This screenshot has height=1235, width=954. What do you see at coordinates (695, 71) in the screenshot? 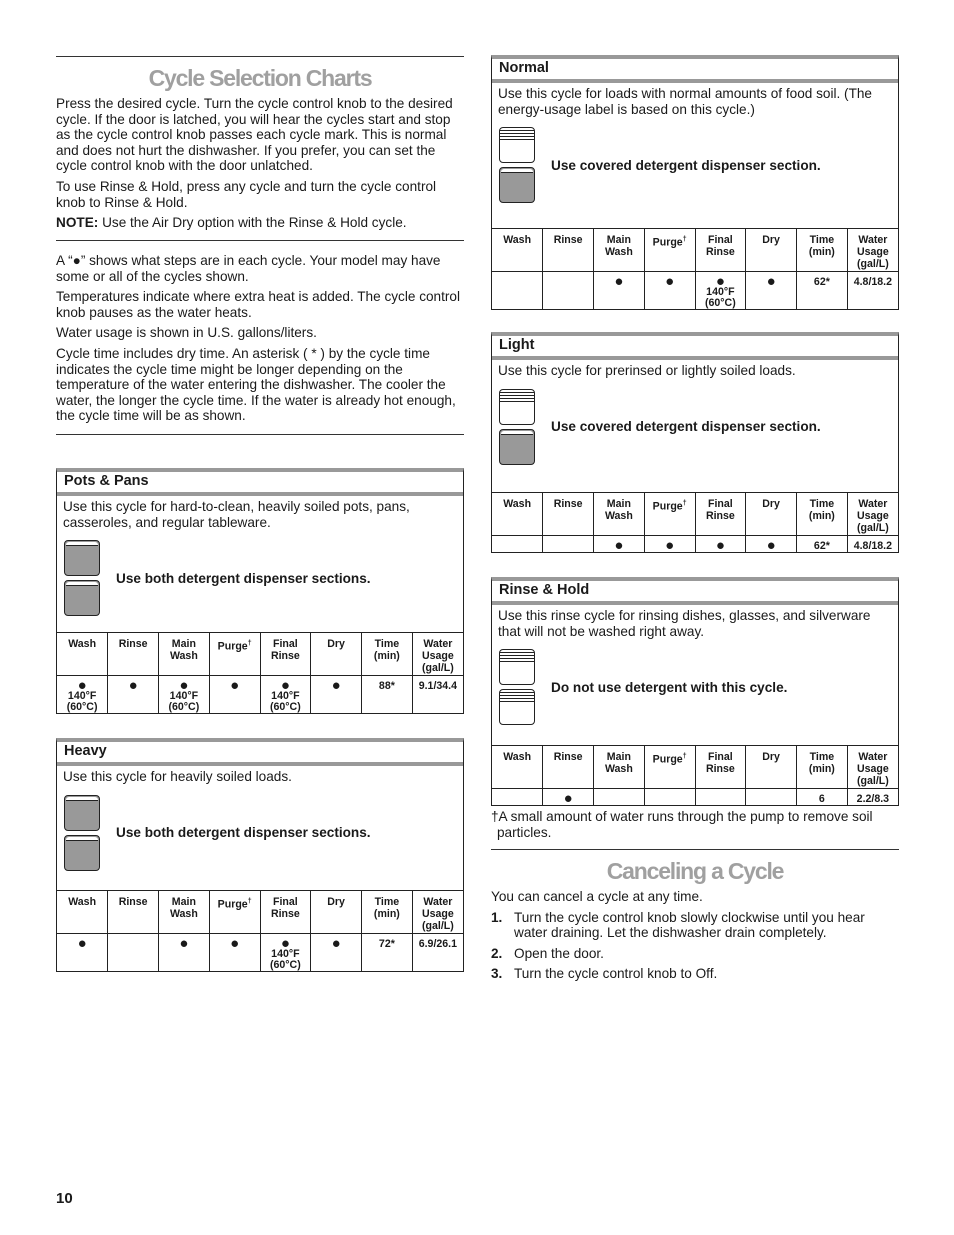
I see `cycle-title: Normal` at bounding box center [695, 71].